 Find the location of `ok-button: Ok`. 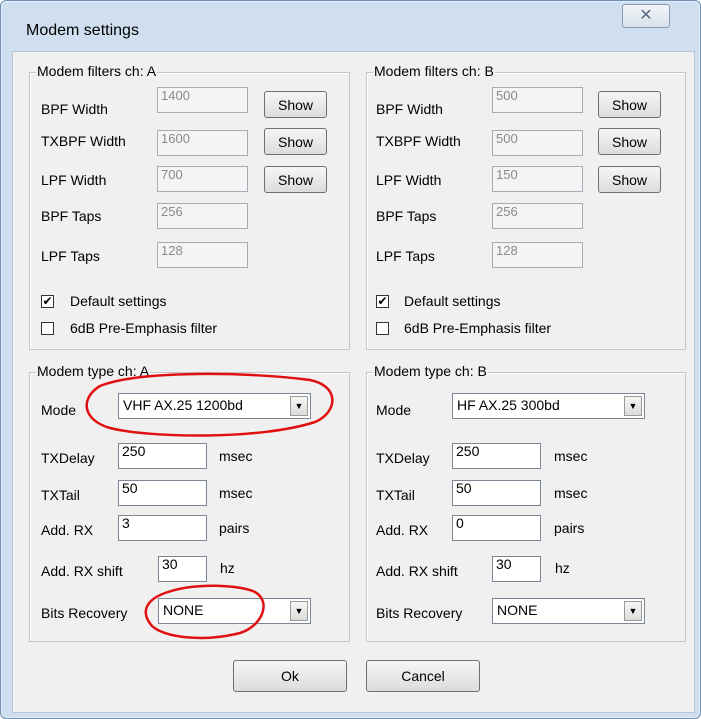

ok-button: Ok is located at coordinates (290, 676).